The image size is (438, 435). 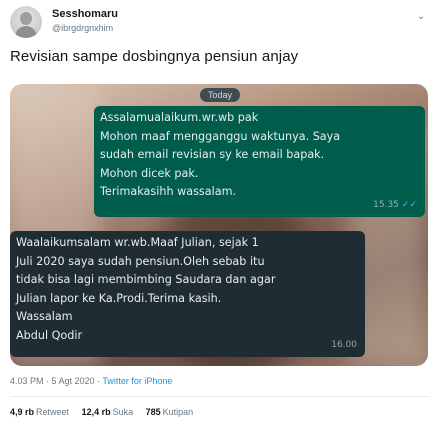 I want to click on chat-date-label: Today, so click(x=220, y=95).